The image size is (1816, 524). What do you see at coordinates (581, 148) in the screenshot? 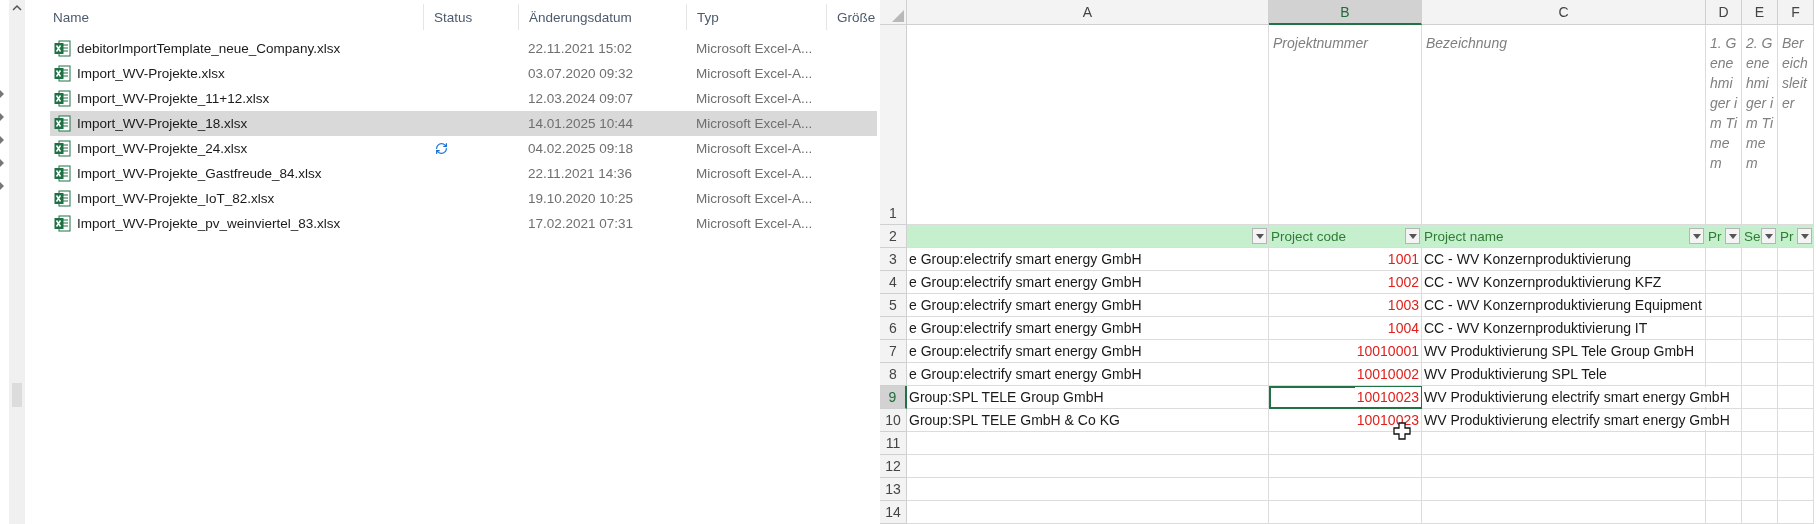
I see `file-date: 04.02.2025 09:18` at bounding box center [581, 148].